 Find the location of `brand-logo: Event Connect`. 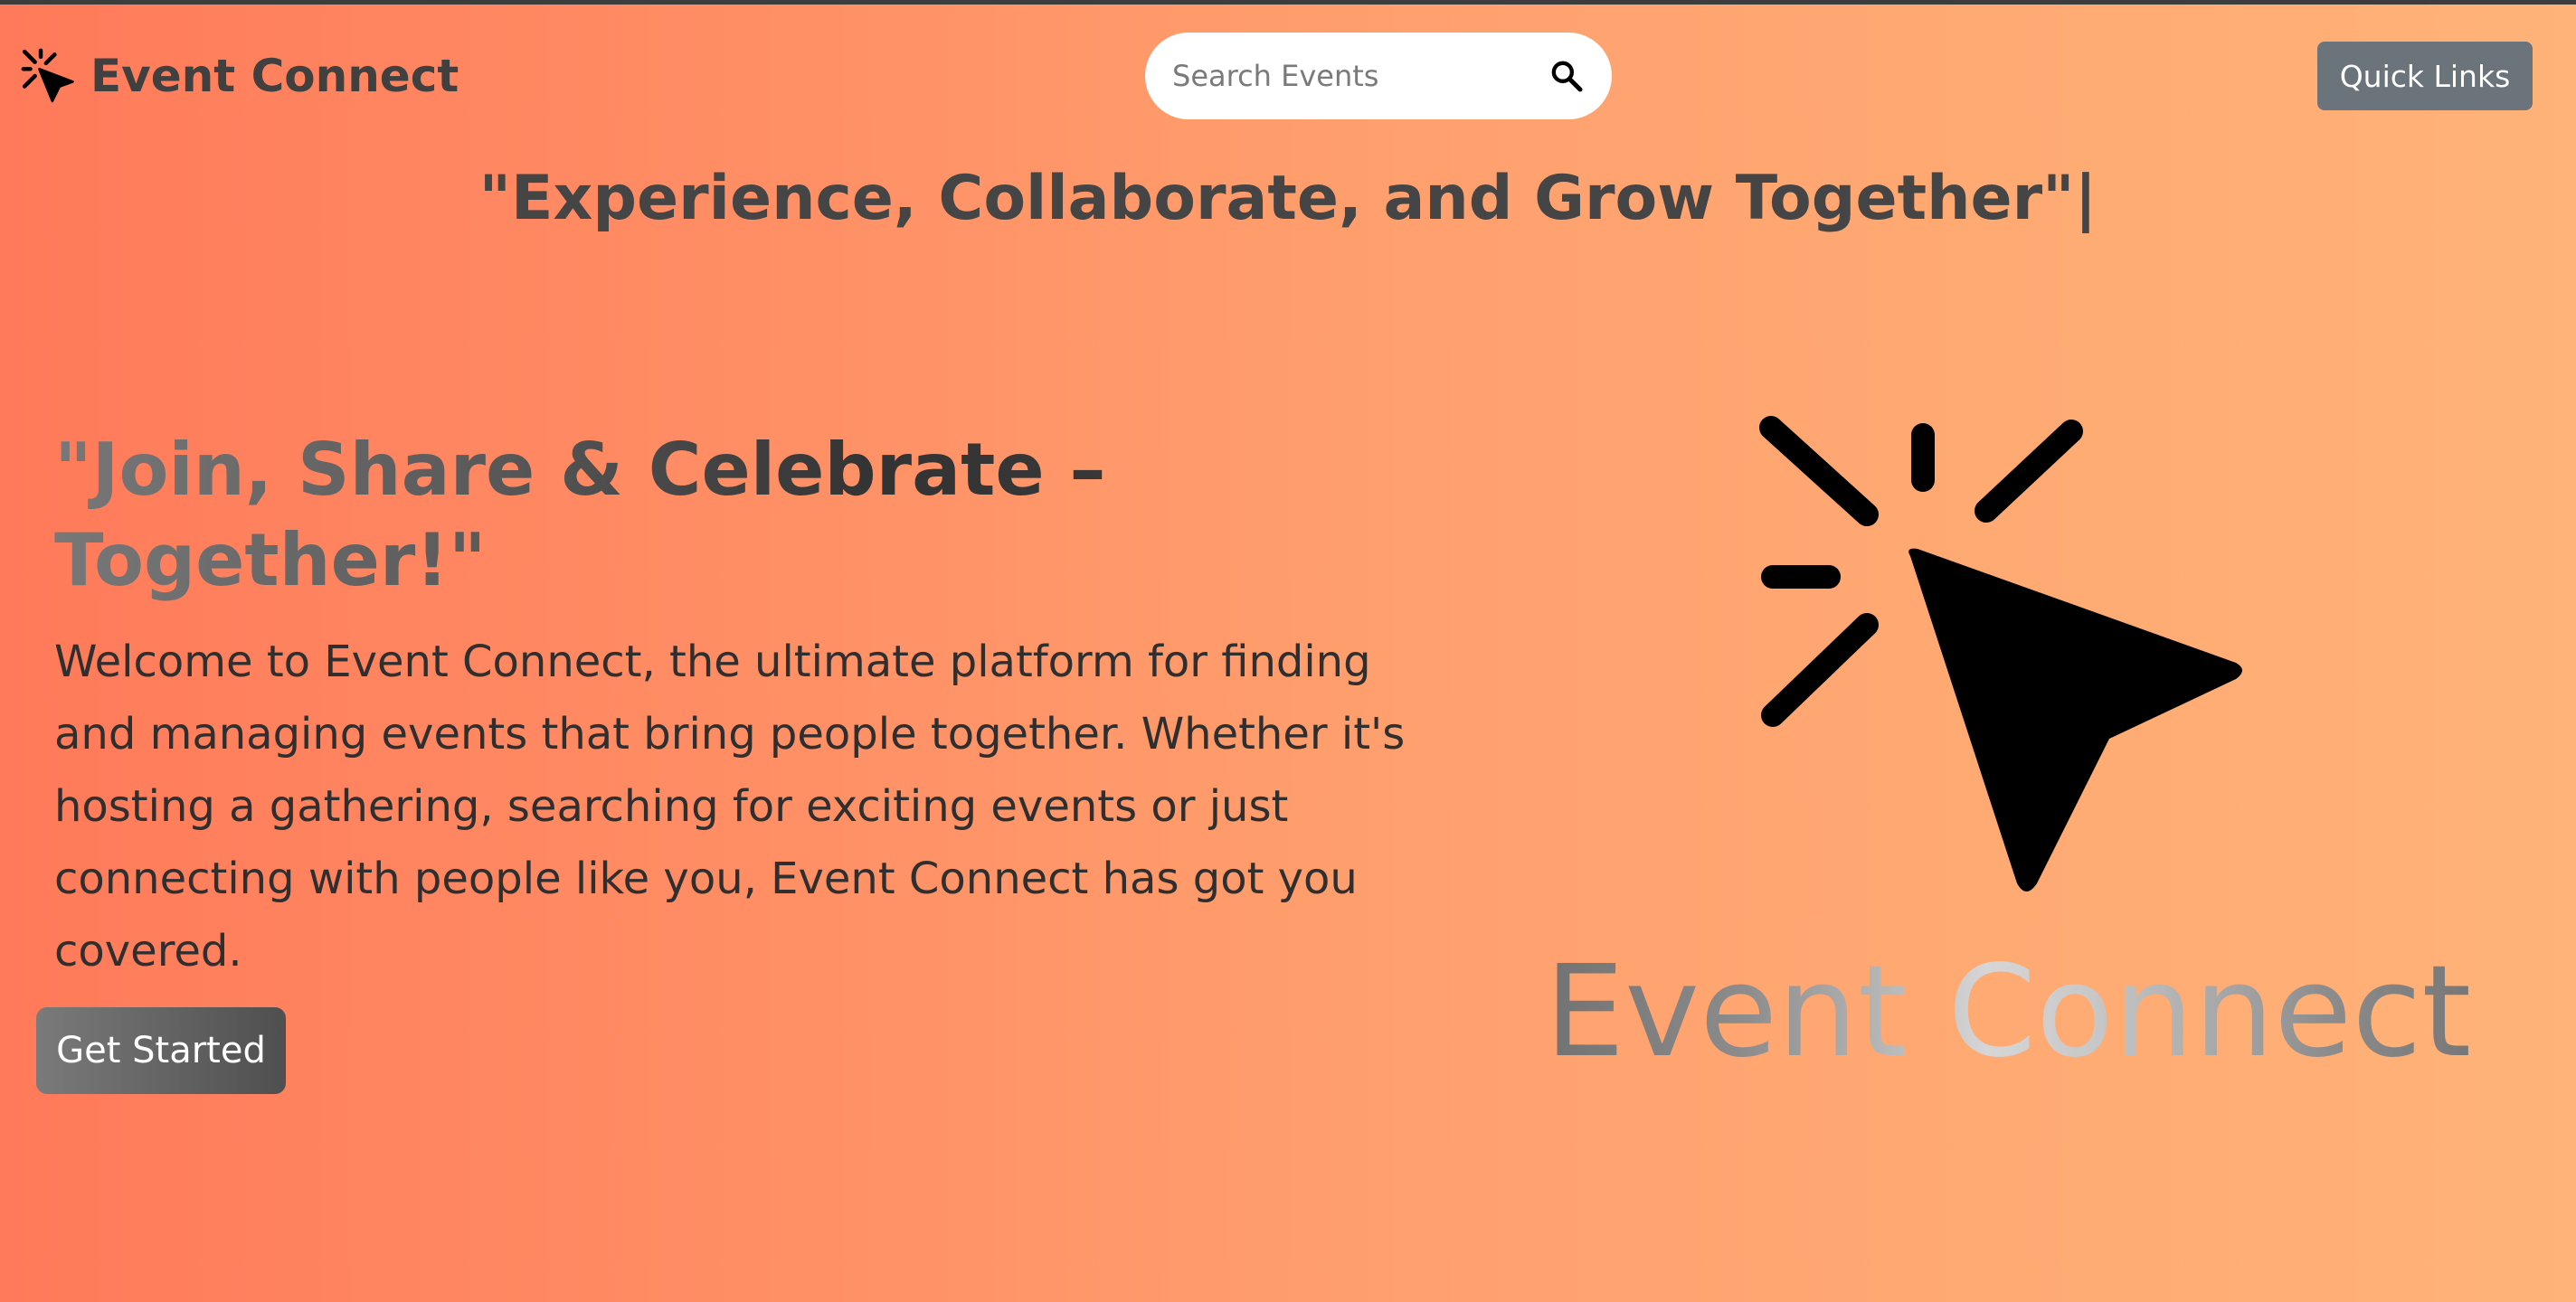

brand-logo: Event Connect is located at coordinates (240, 76).